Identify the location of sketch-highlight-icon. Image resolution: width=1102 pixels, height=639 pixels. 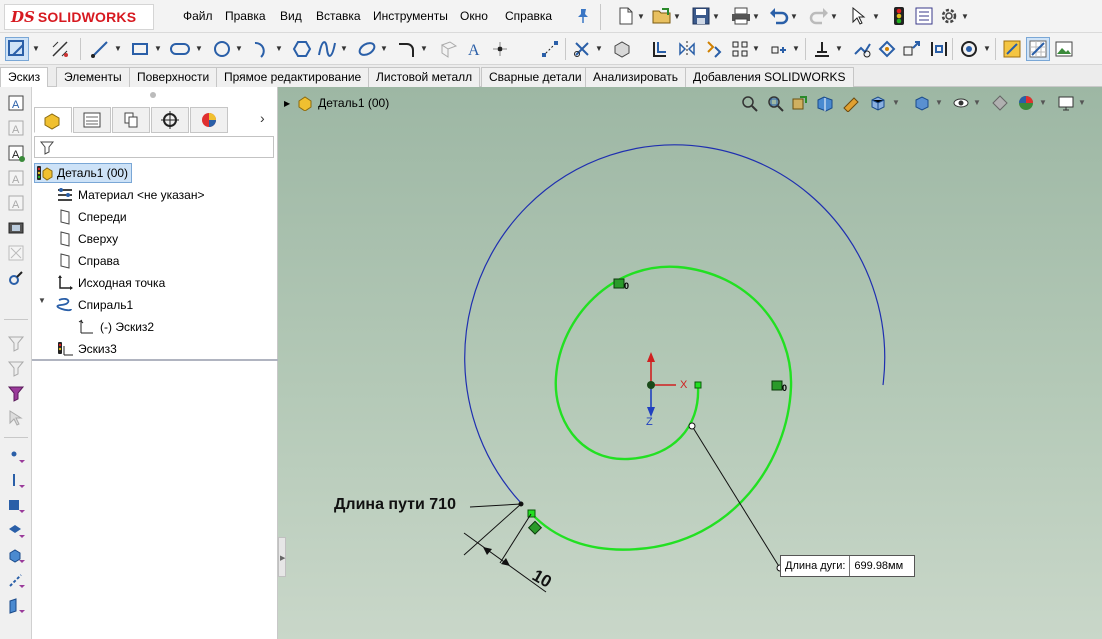
(1012, 49).